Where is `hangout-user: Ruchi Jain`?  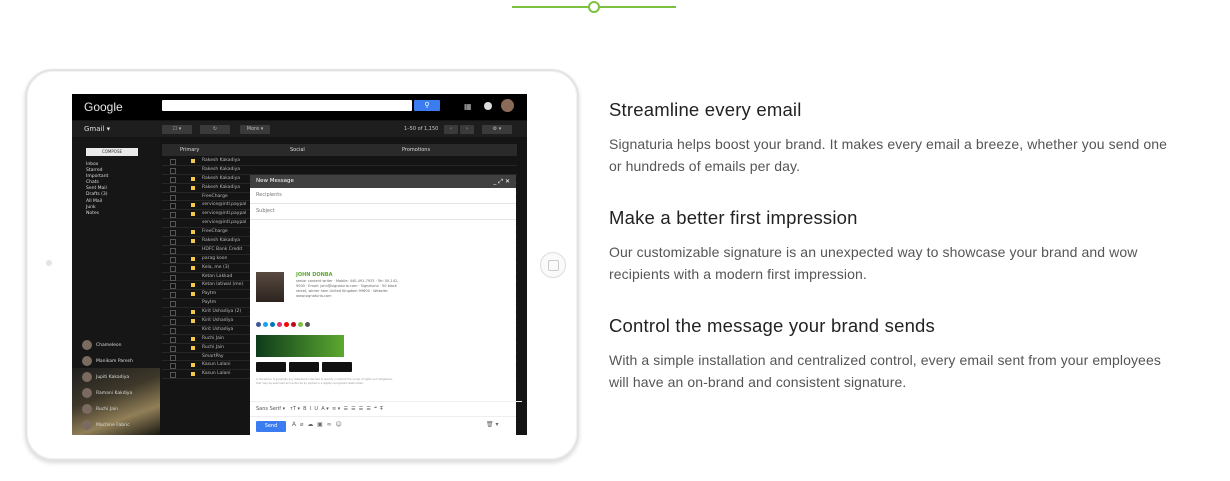
hangout-user: Ruchi Jain is located at coordinates (107, 409).